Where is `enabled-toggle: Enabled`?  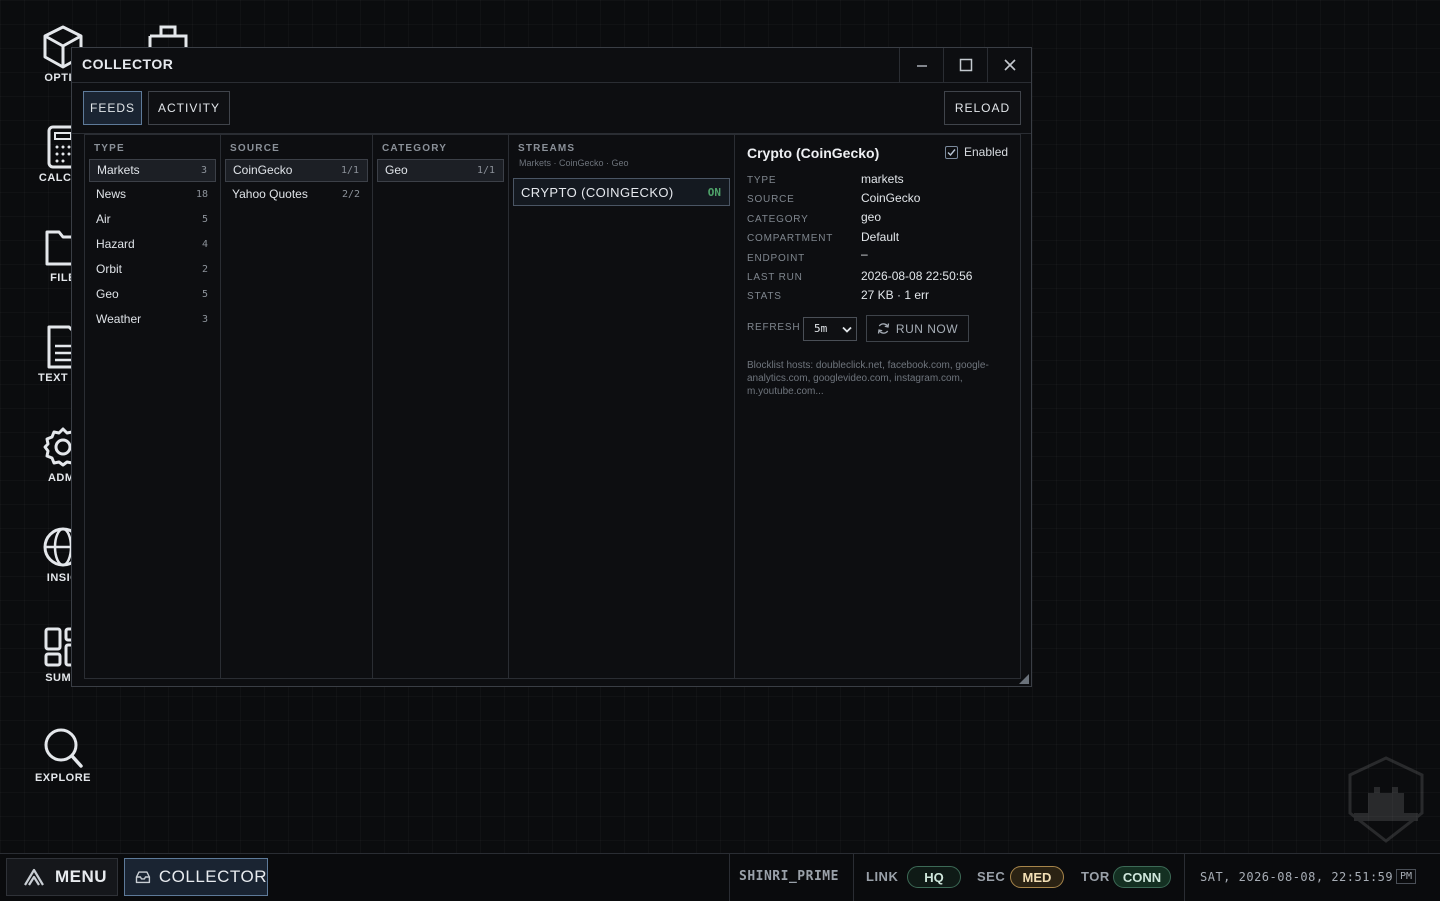 enabled-toggle: Enabled is located at coordinates (976, 152).